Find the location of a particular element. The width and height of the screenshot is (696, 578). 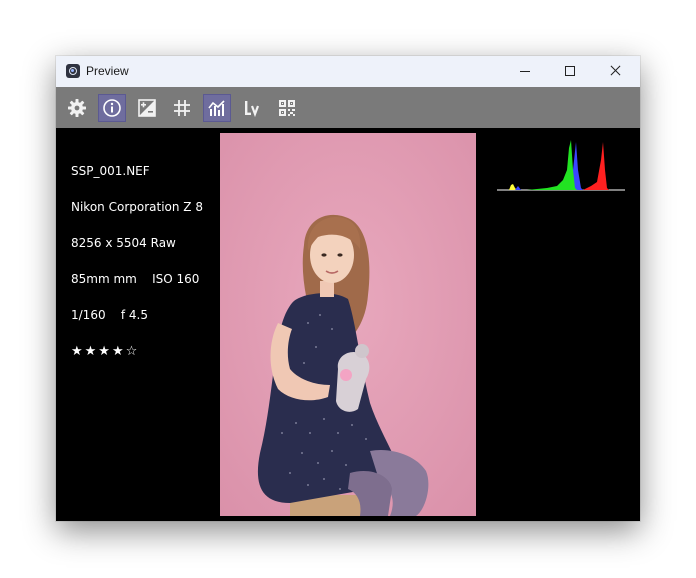

histogram-icon is located at coordinates (216, 108).